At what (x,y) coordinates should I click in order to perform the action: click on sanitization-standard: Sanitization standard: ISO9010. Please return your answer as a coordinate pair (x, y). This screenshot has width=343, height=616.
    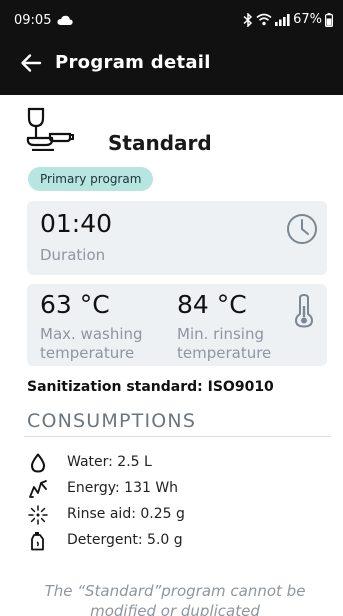
    Looking at the image, I should click on (150, 387).